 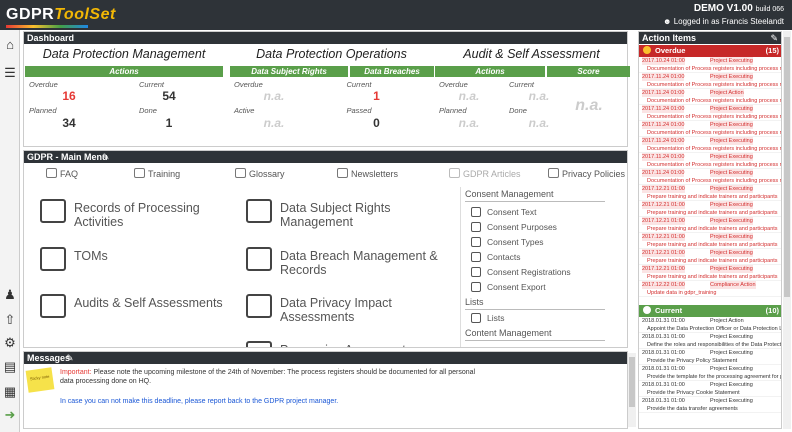 What do you see at coordinates (476, 227) in the screenshot?
I see `consent-purposes-icon` at bounding box center [476, 227].